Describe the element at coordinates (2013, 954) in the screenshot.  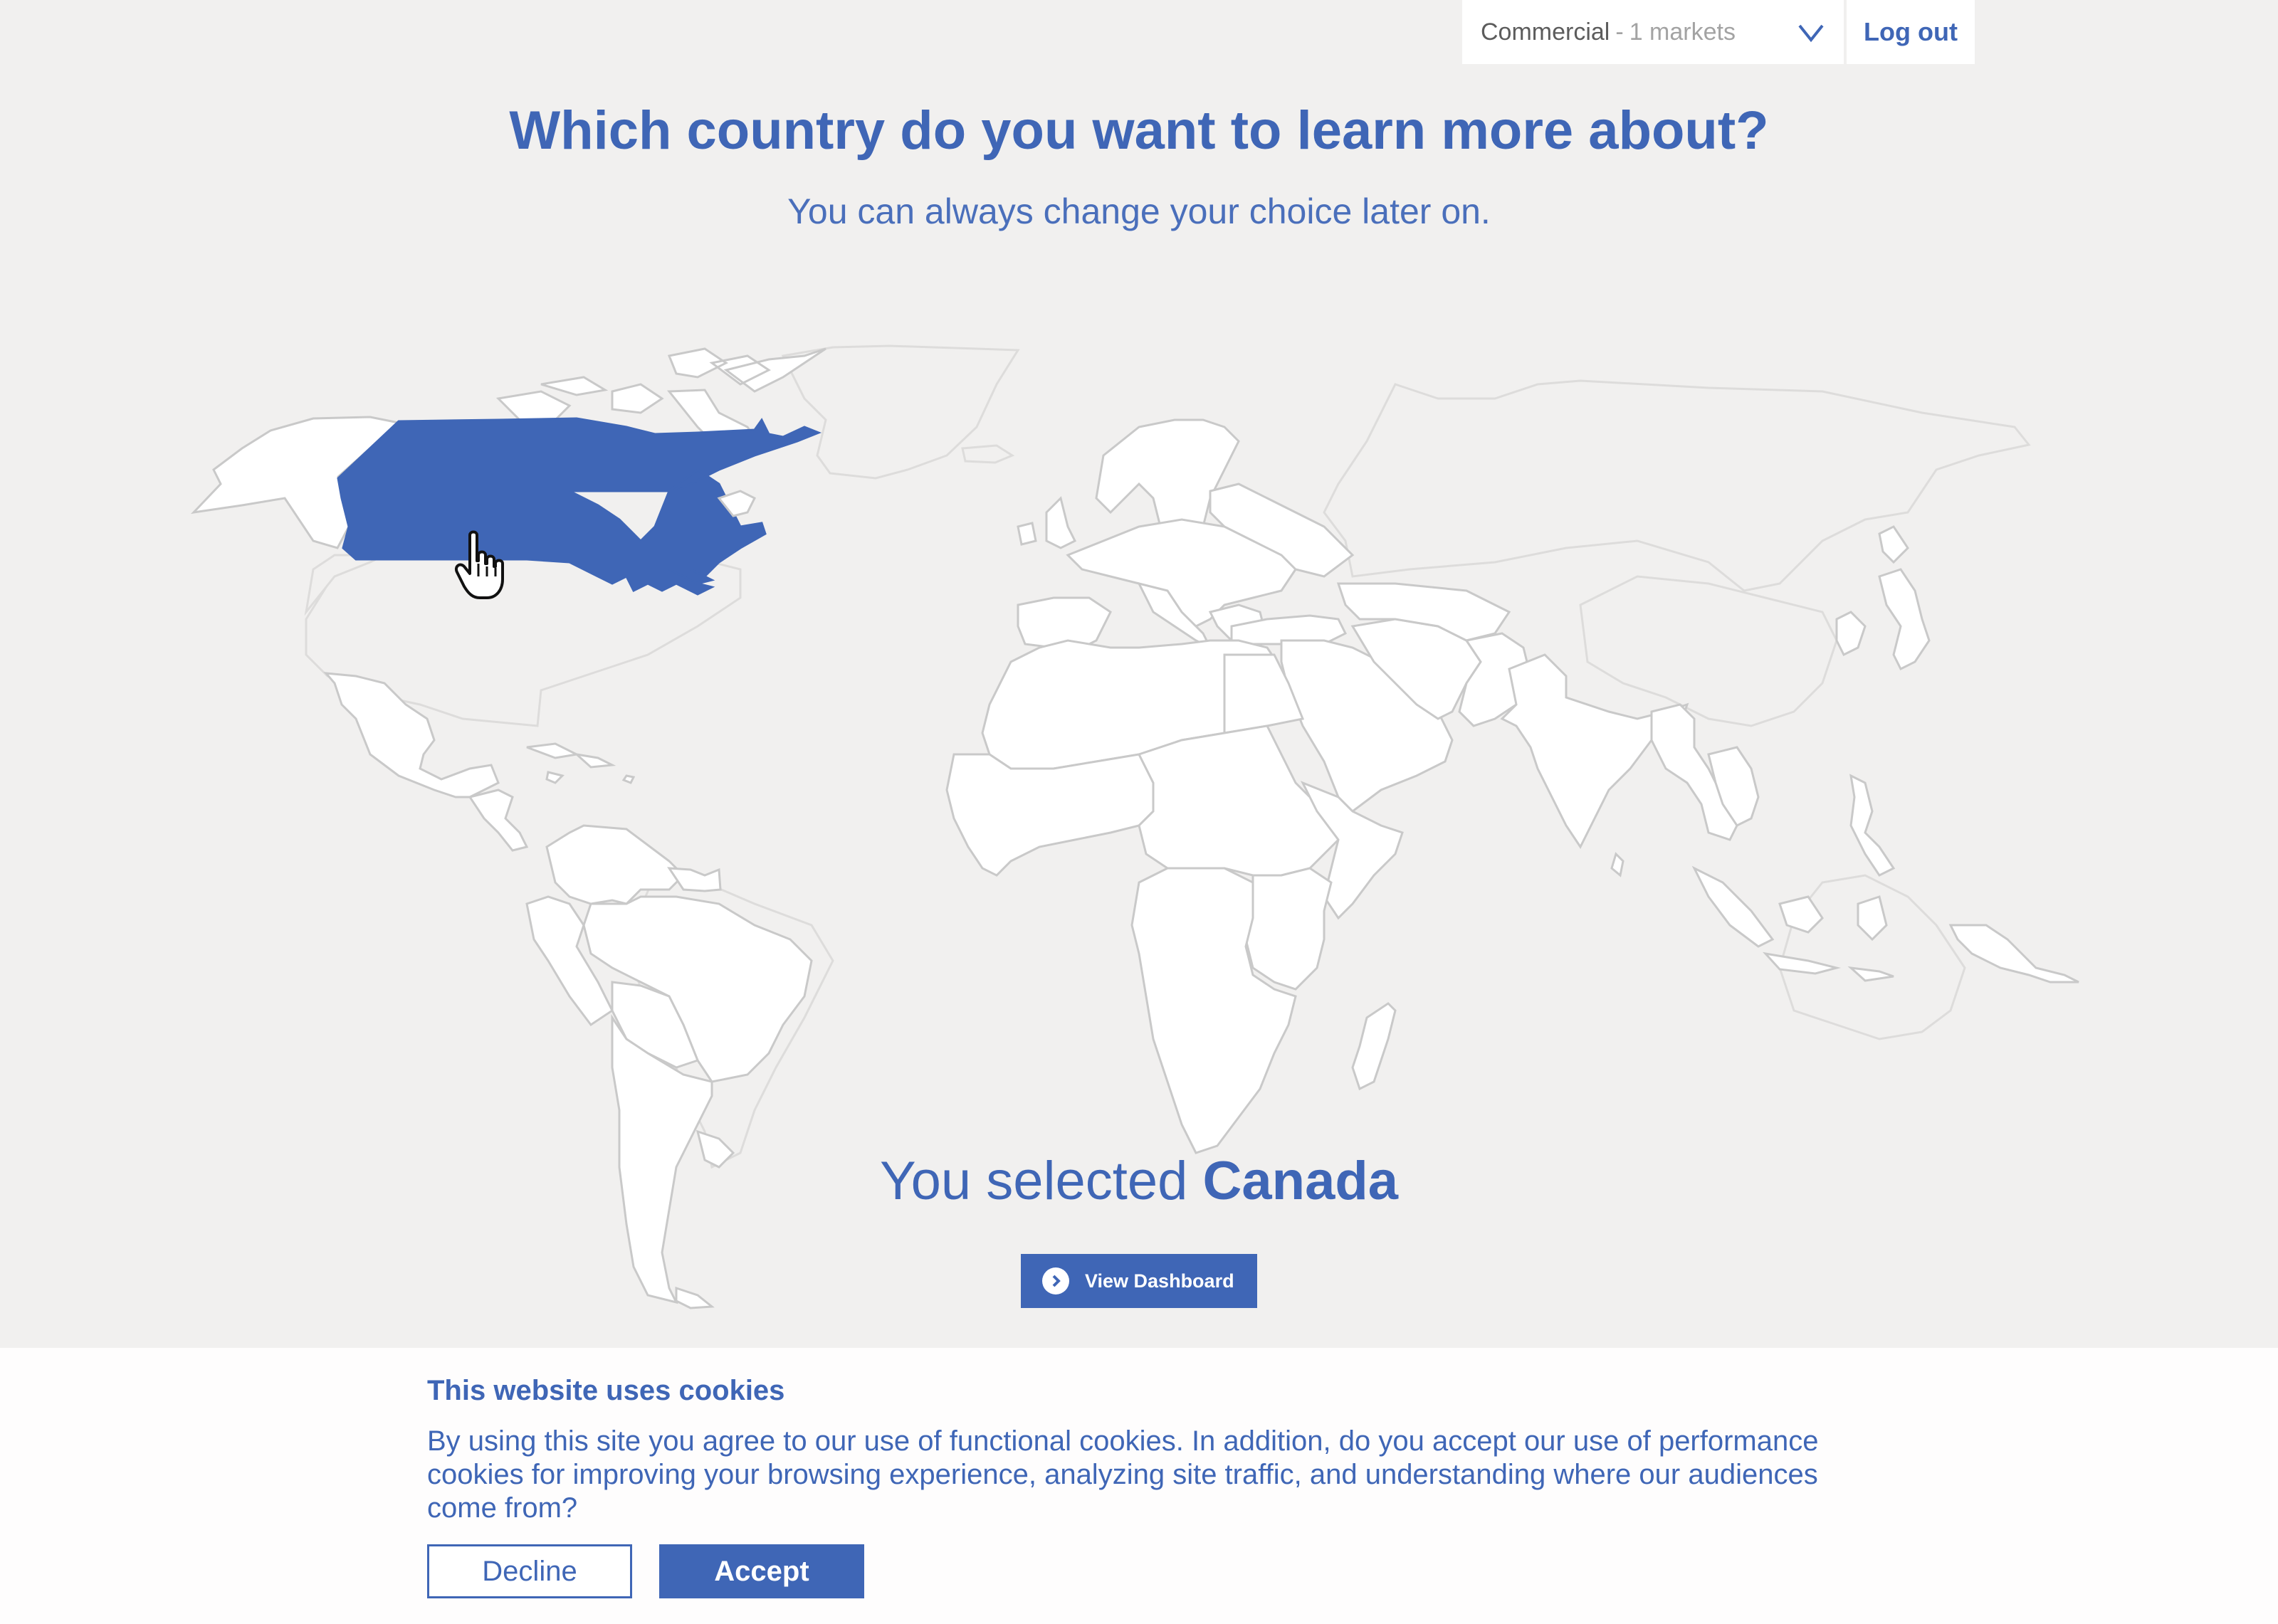
I see `region-papua` at that location.